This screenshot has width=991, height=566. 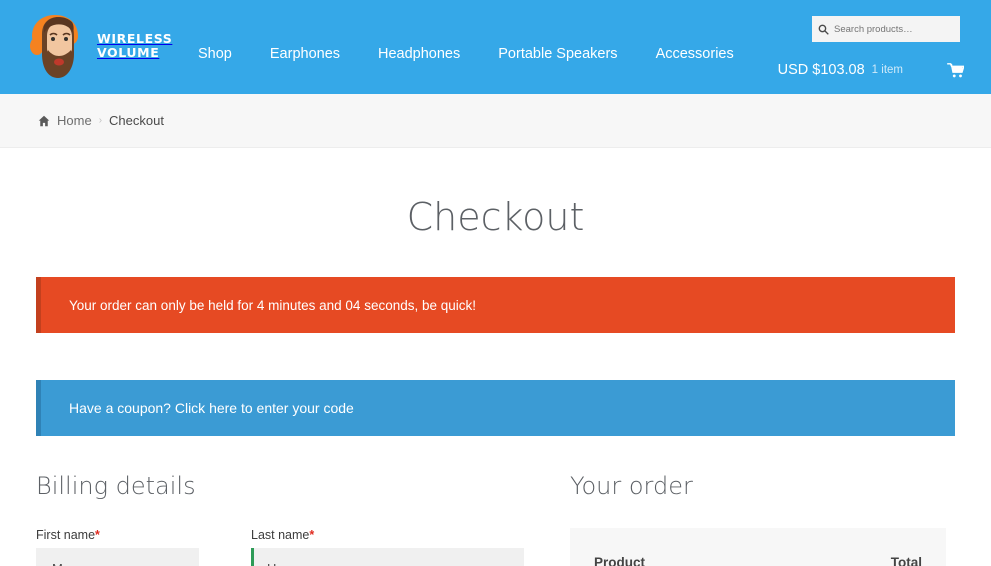 What do you see at coordinates (281, 519) in the screenshot?
I see `billing-details-section: Billing details First name* Last name*` at bounding box center [281, 519].